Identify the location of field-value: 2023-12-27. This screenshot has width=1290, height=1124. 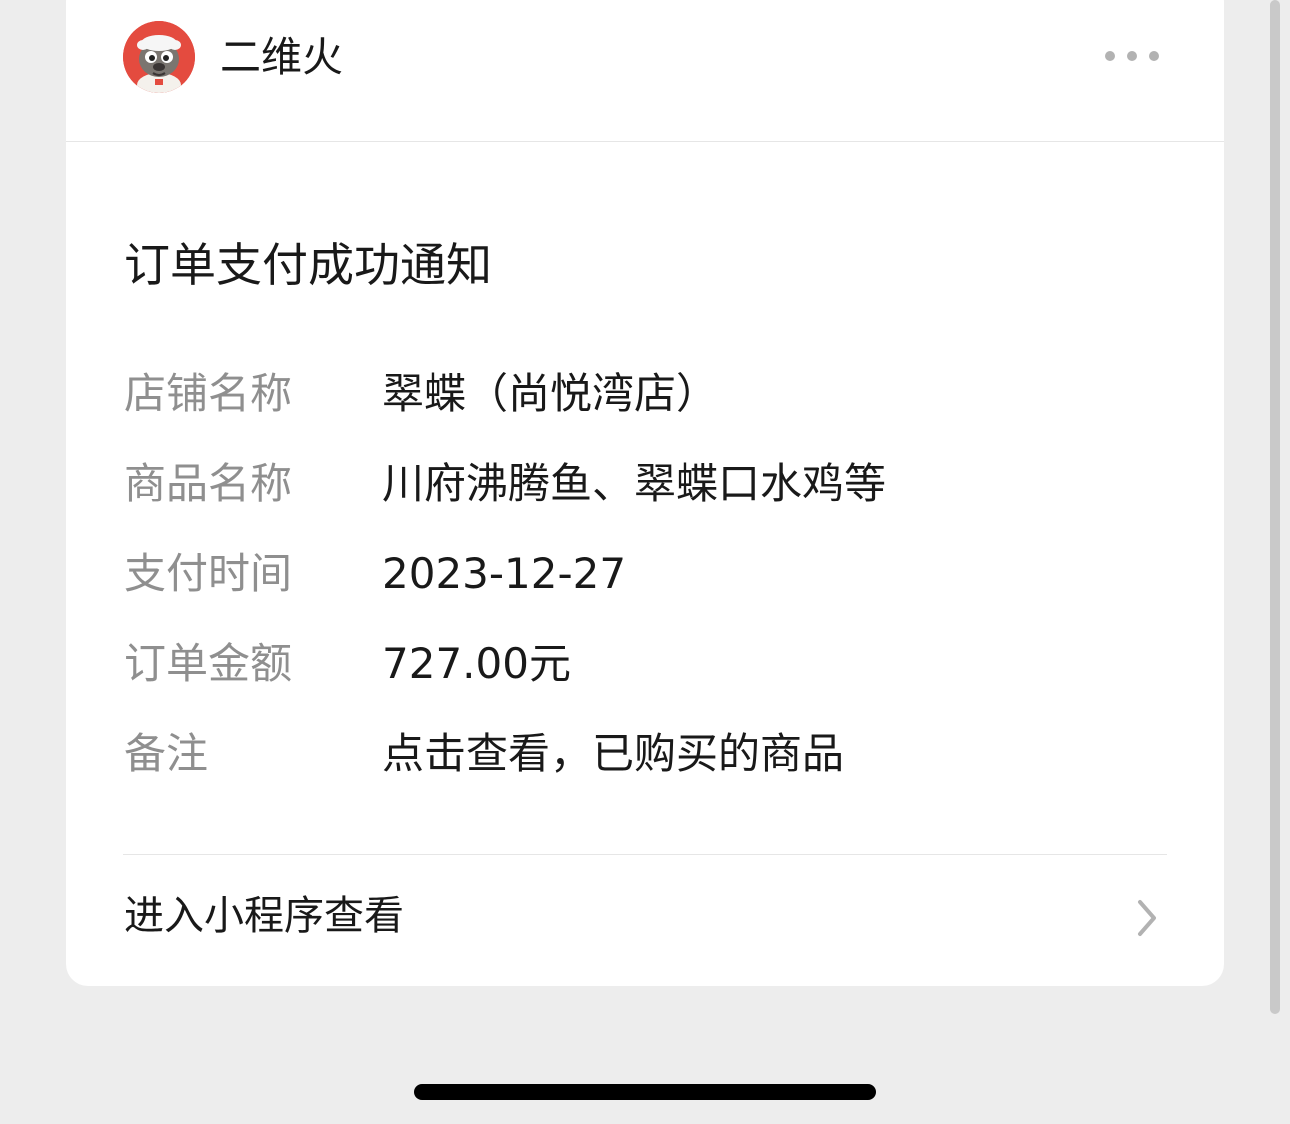
(504, 573).